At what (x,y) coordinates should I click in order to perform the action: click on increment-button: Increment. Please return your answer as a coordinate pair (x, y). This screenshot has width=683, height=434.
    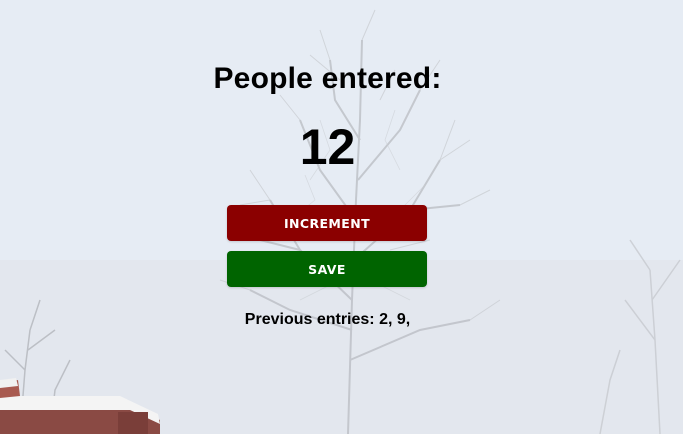
    Looking at the image, I should click on (327, 223).